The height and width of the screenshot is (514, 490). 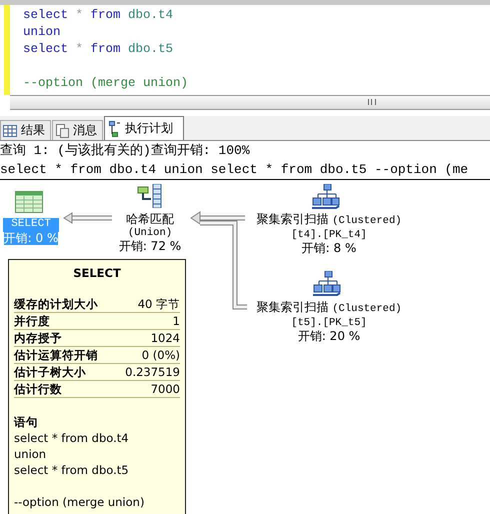 What do you see at coordinates (150, 219) in the screenshot?
I see `operator-name: 哈希匹配` at bounding box center [150, 219].